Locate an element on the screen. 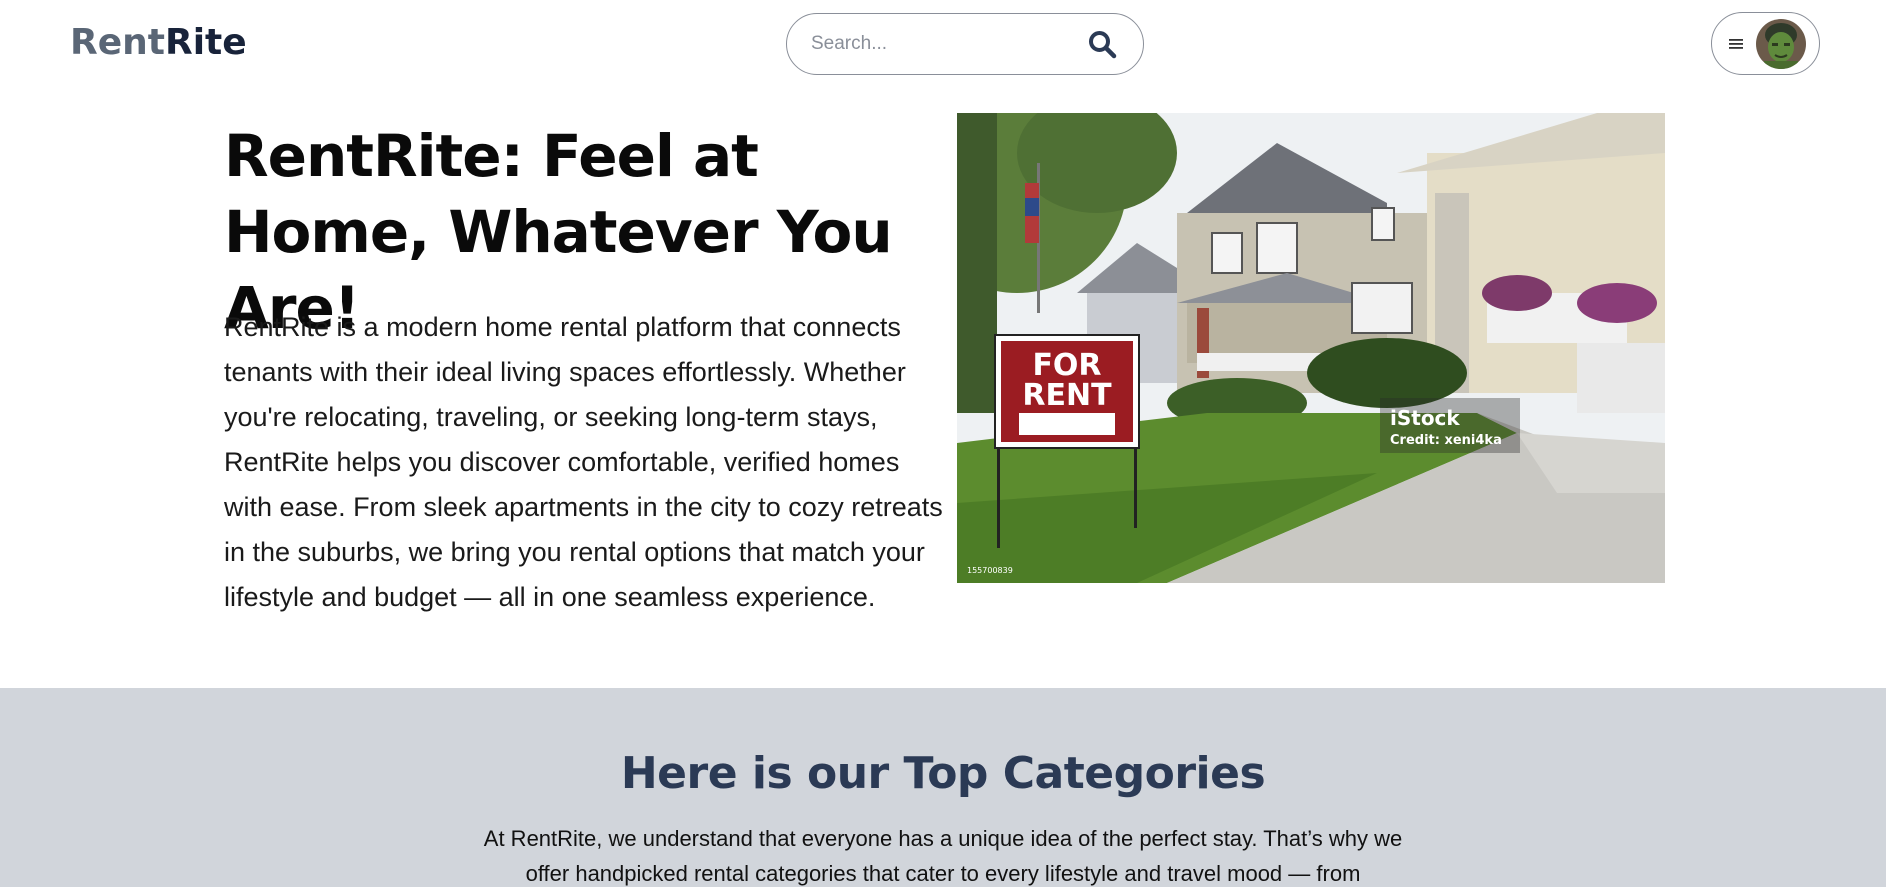  categories-title: Here is our Top Categories is located at coordinates (943, 773).